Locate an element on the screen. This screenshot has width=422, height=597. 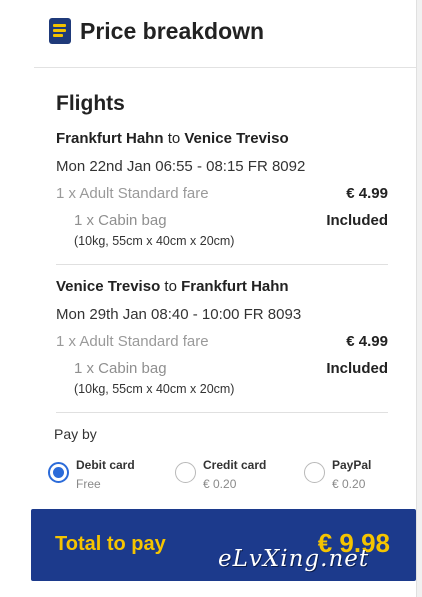
leg-1-route: Frankfurt Hahn to Venice Treviso is located at coordinates (172, 138).